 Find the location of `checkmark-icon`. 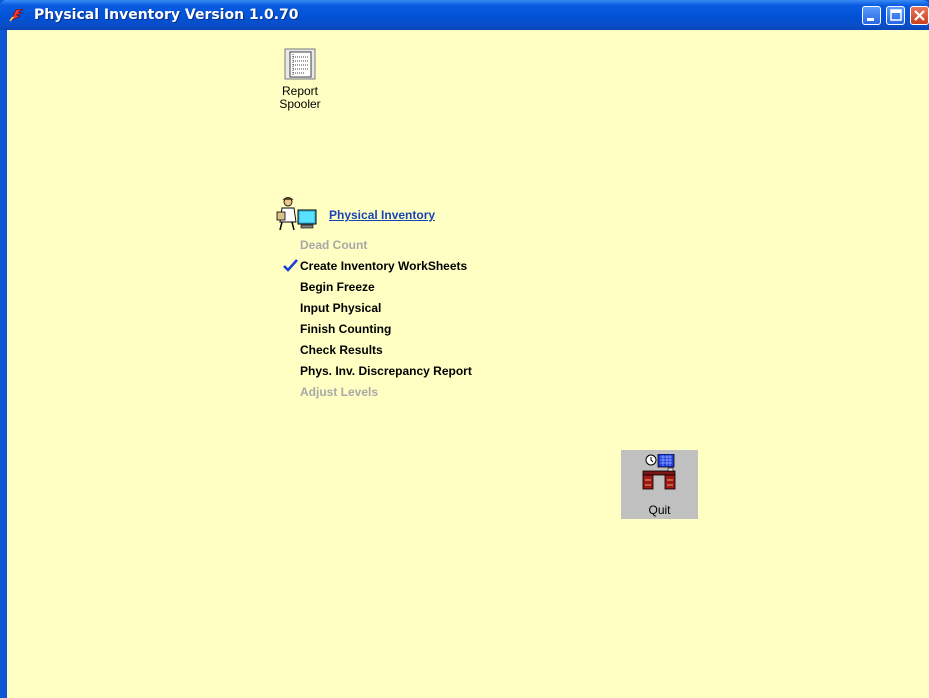

checkmark-icon is located at coordinates (290, 265).